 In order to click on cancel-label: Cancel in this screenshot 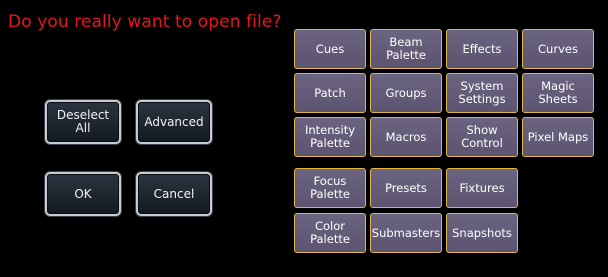, I will do `click(174, 193)`.